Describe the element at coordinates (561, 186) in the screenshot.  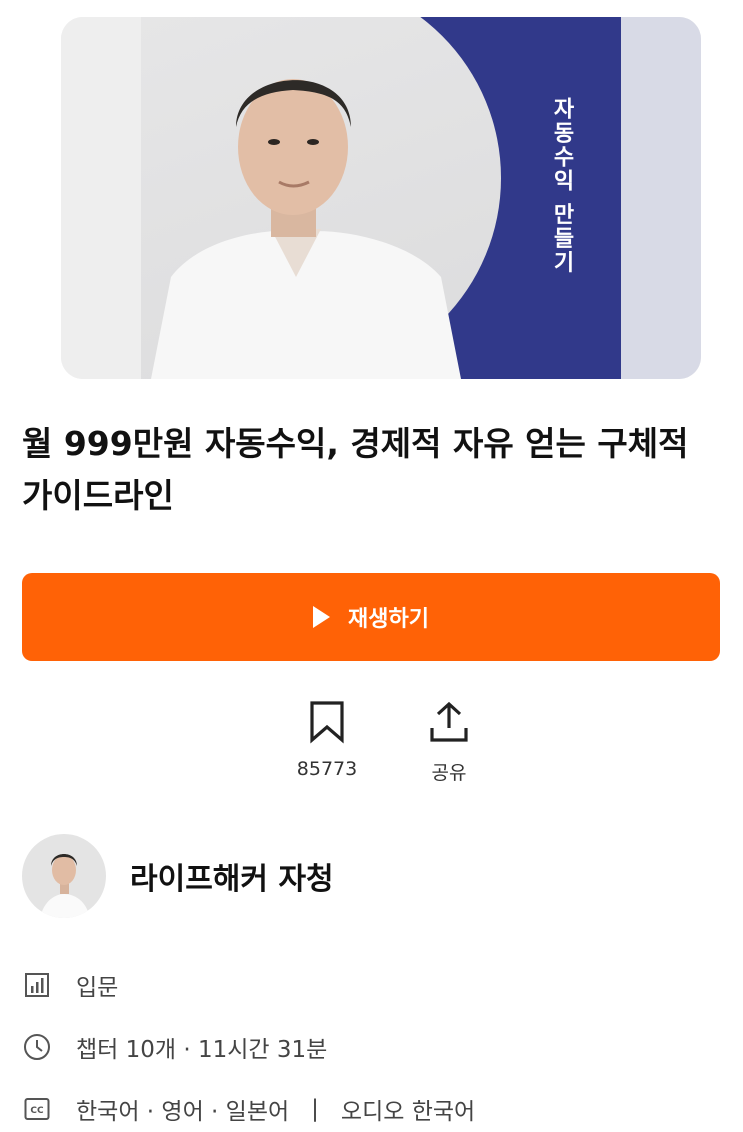
I see `hero-vertical-title: 자동수익 만들기` at that location.